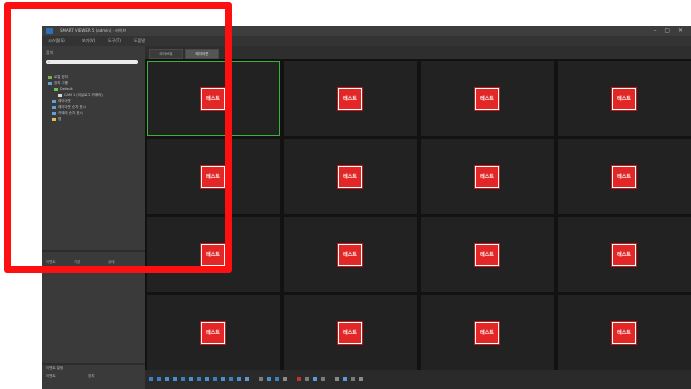 The image size is (691, 389). What do you see at coordinates (669, 31) in the screenshot?
I see `window-controls: – ▢ ✕` at bounding box center [669, 31].